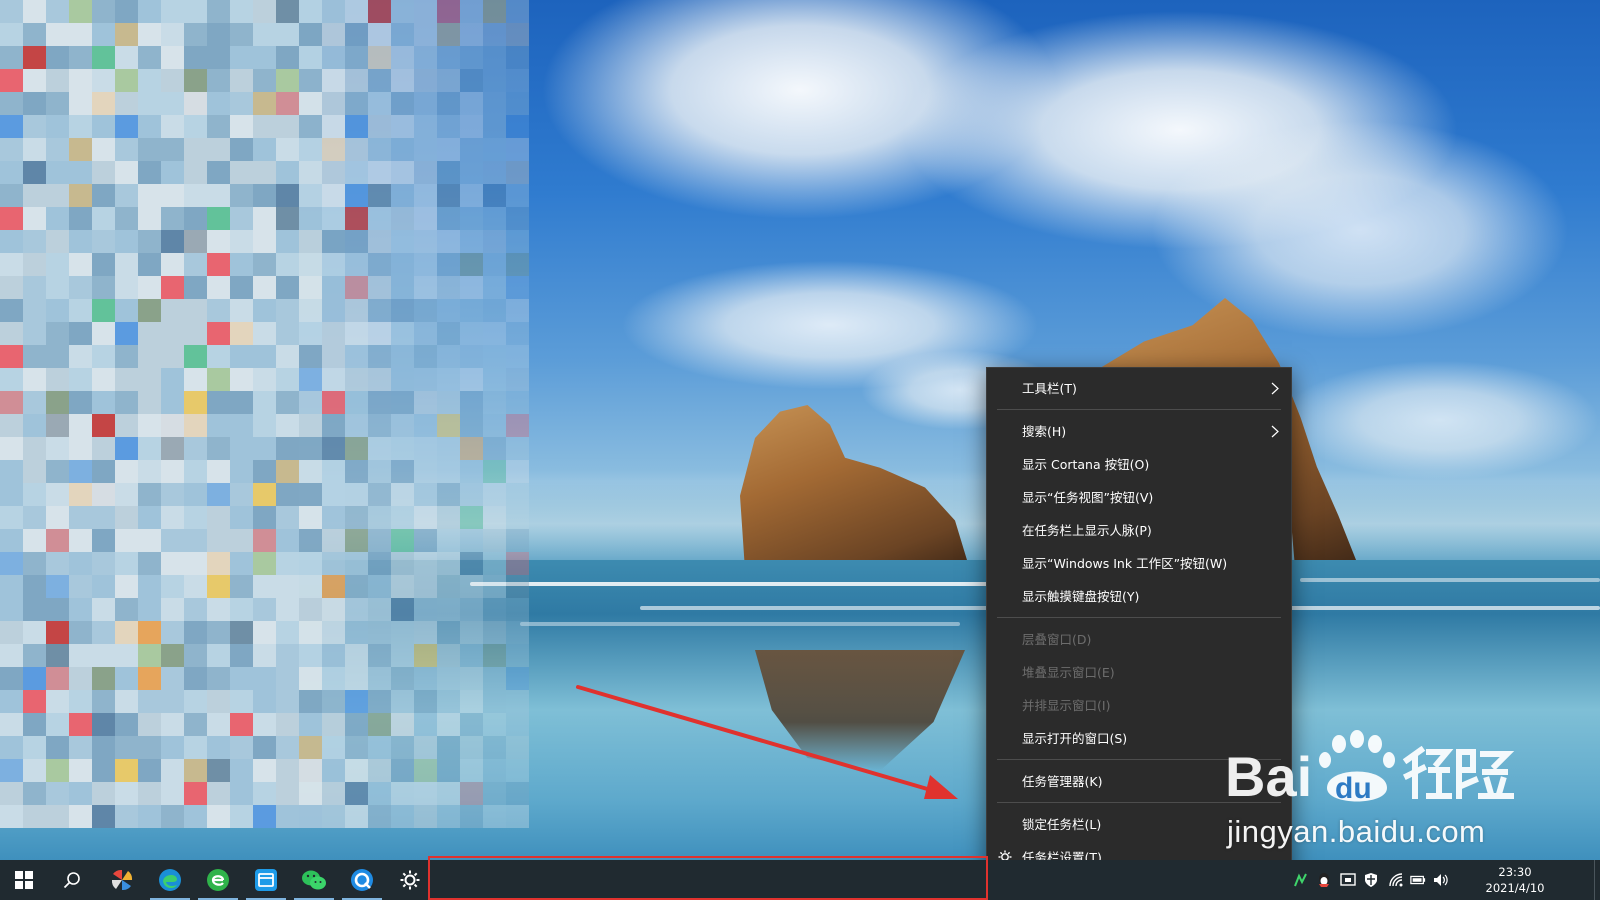 The image size is (1600, 900). I want to click on menu-item-side-by-side: 并排显示窗口(I), so click(1139, 705).